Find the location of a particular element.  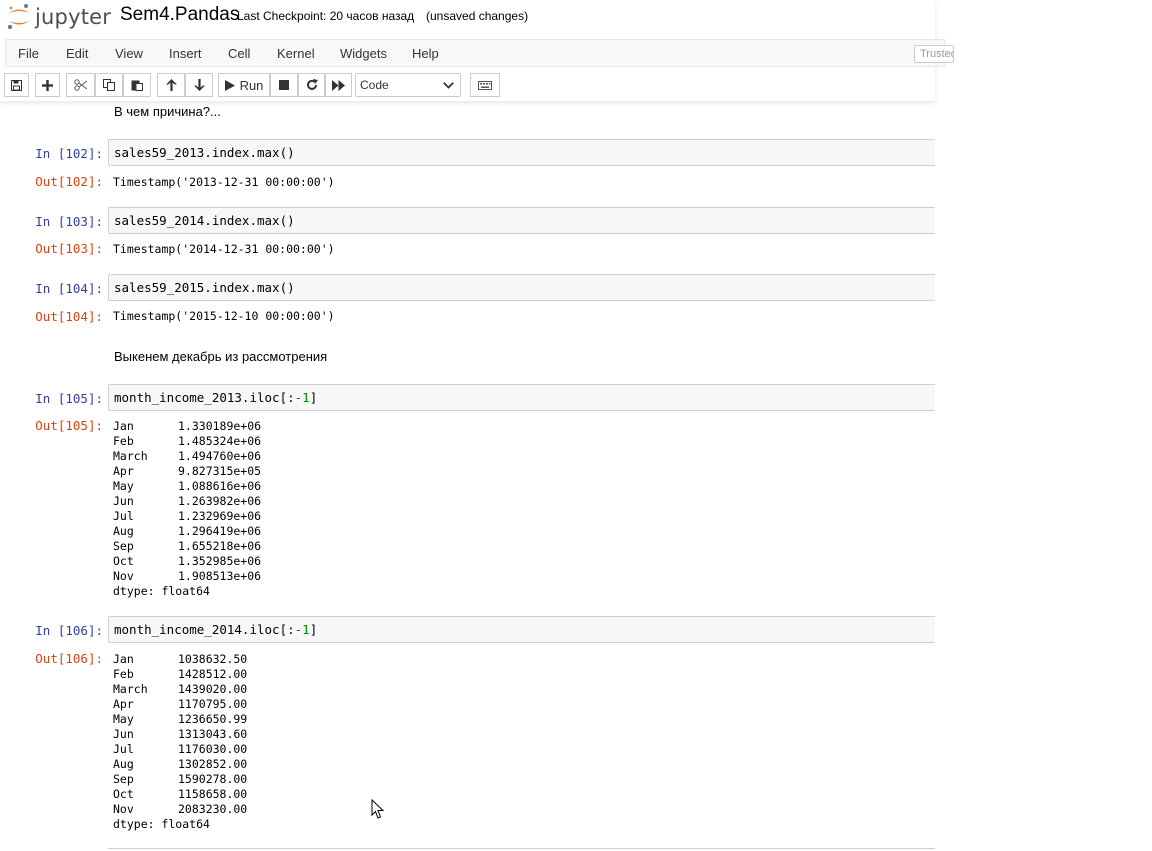

move-up-icon is located at coordinates (171, 85).